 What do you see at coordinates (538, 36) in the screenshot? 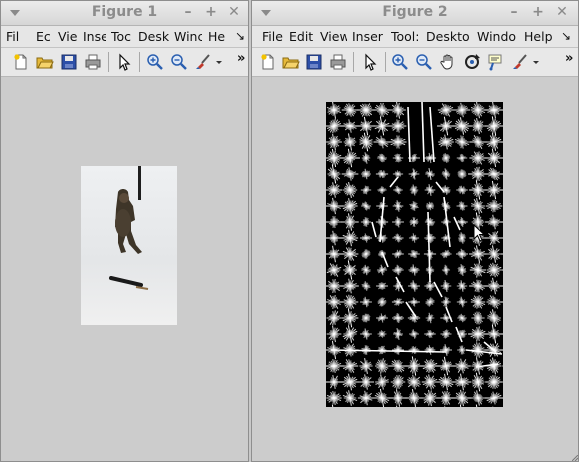
I see `menu-help: Help` at bounding box center [538, 36].